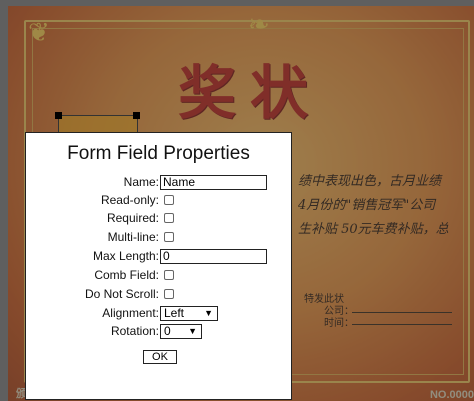 The width and height of the screenshot is (474, 401). I want to click on comb-field-label: Comb Field:, so click(126, 275).